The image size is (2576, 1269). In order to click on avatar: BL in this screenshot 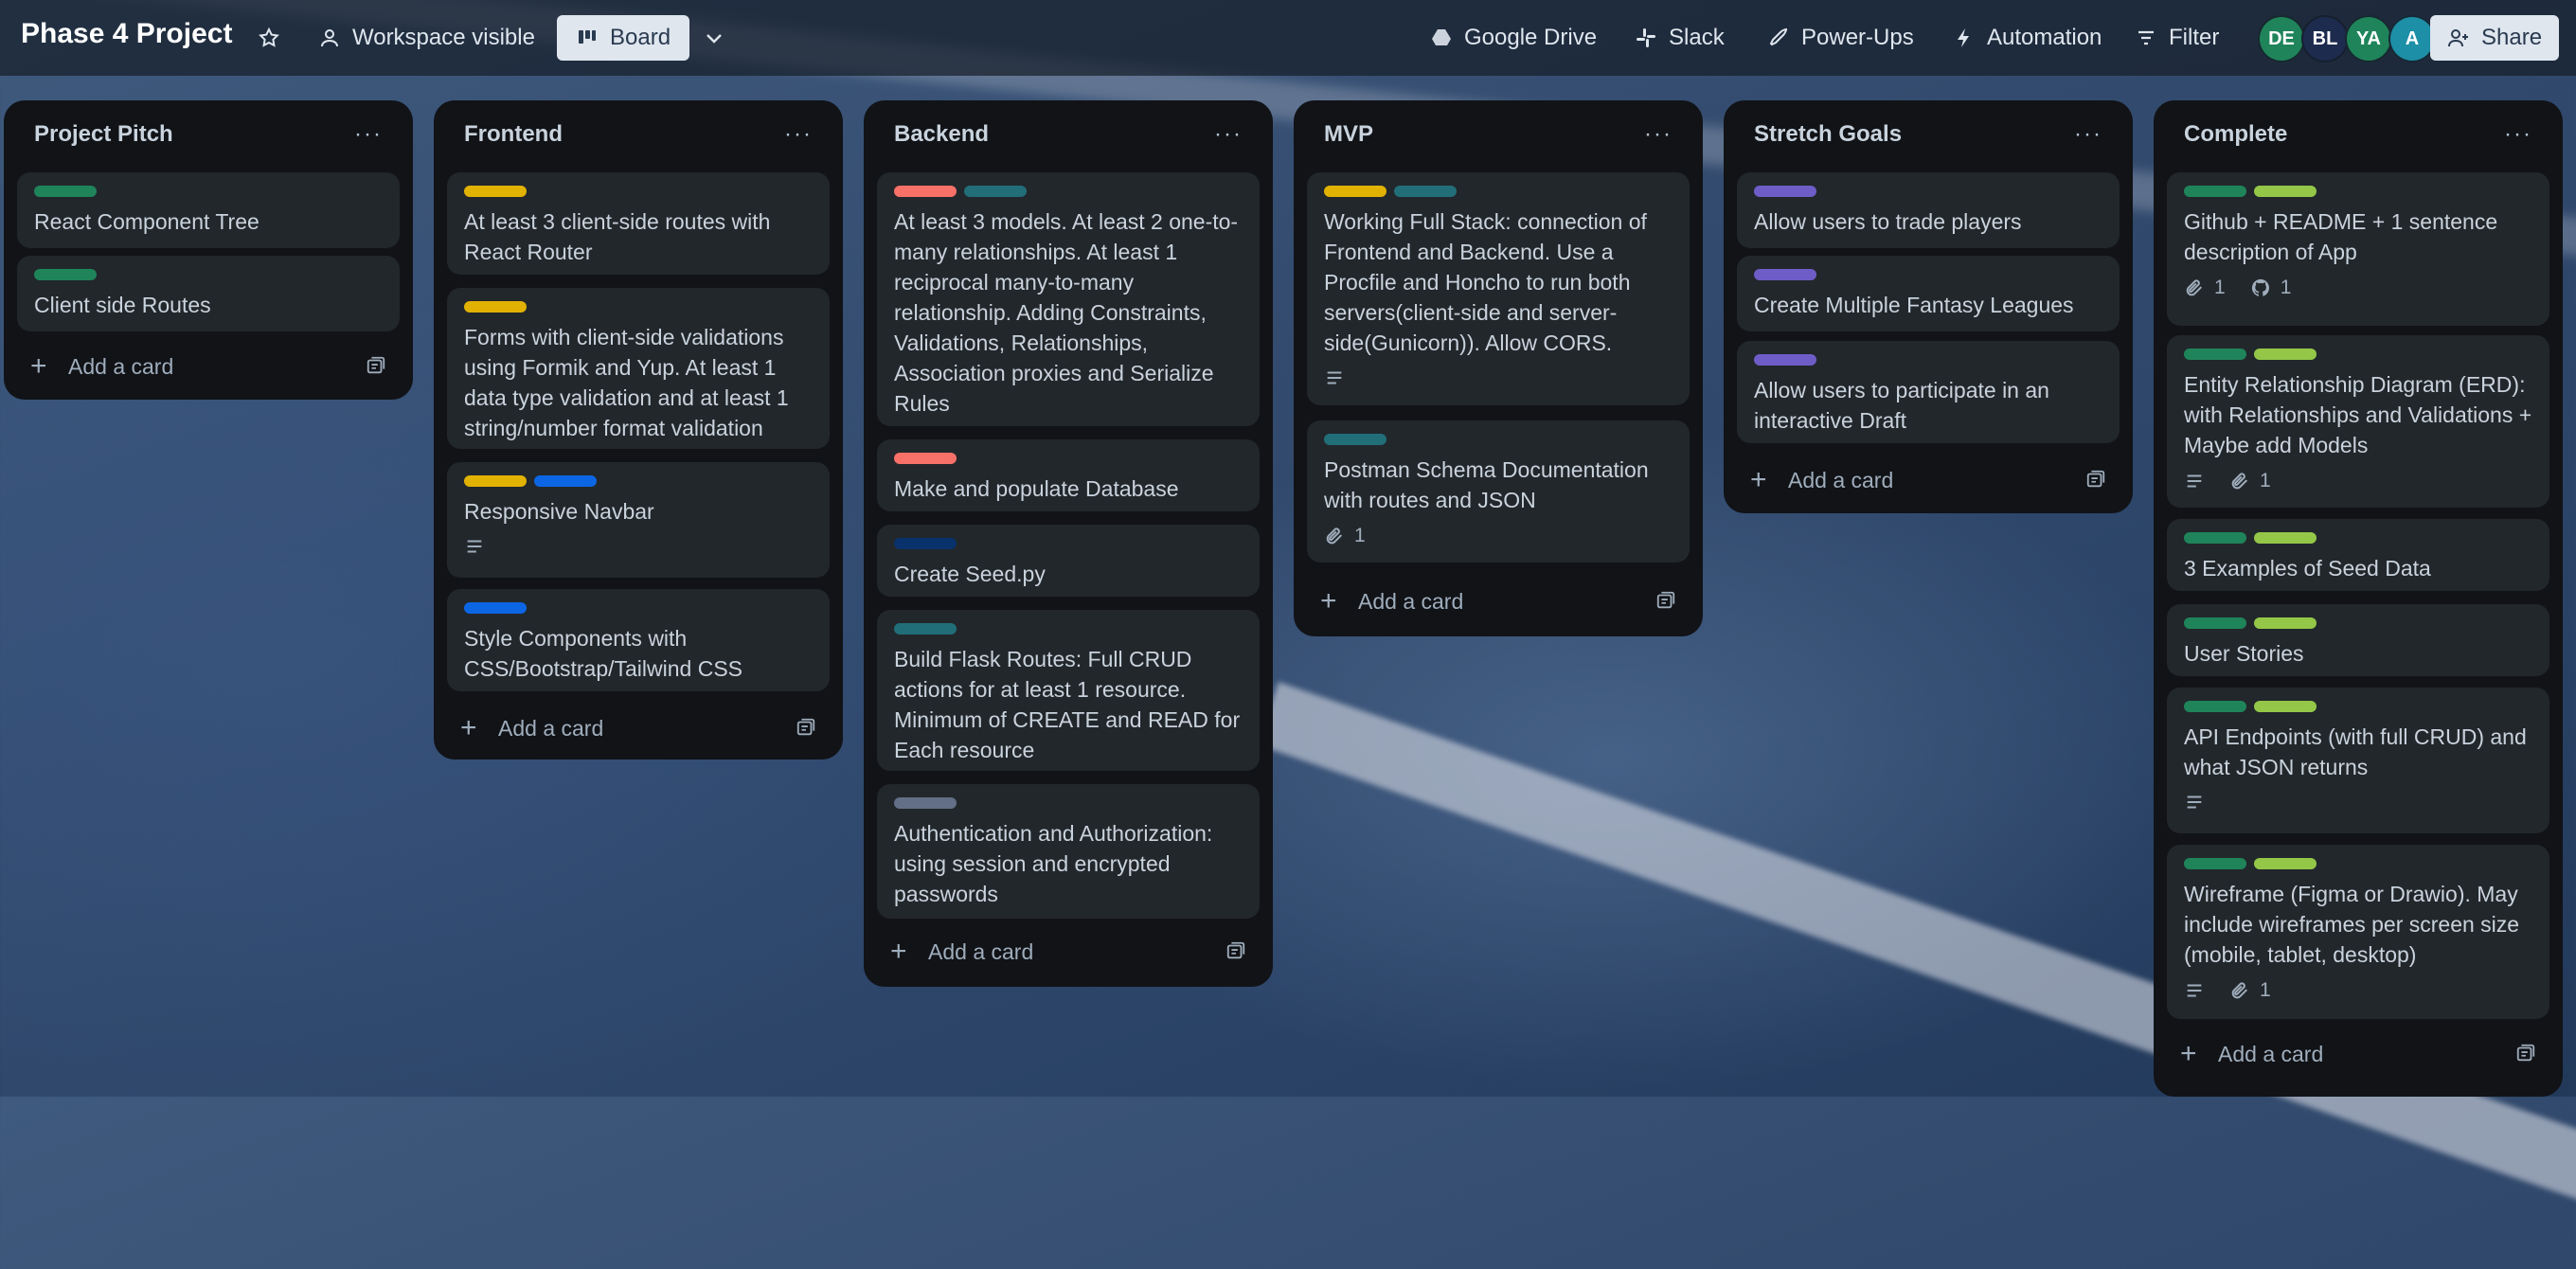, I will do `click(2325, 39)`.